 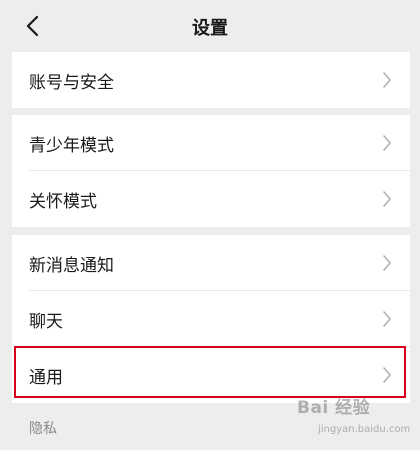 What do you see at coordinates (211, 199) in the screenshot?
I see `settings-item-care-mode: 关怀模式` at bounding box center [211, 199].